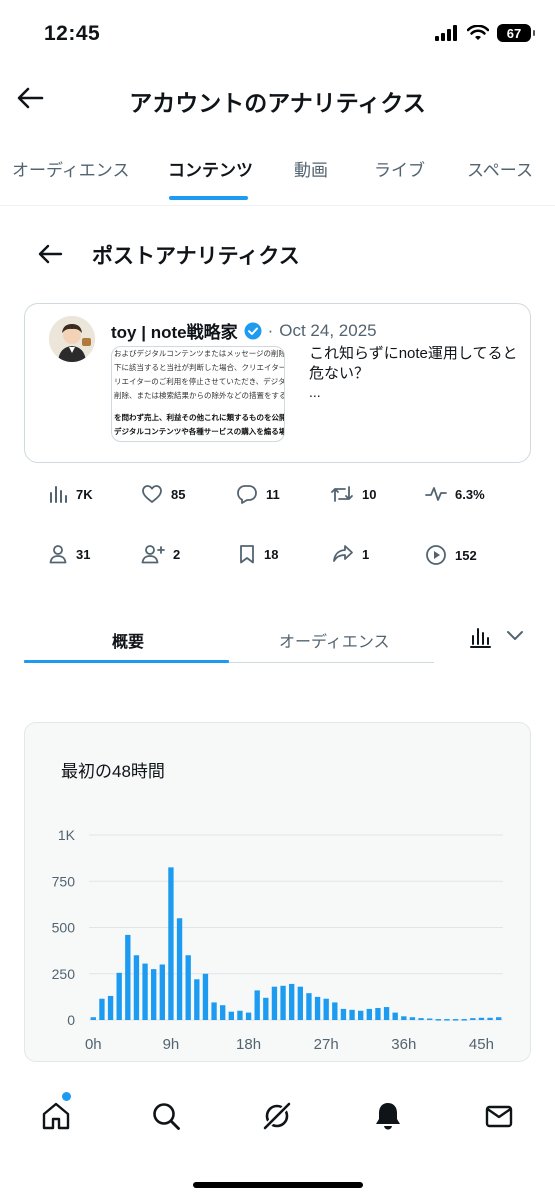  Describe the element at coordinates (163, 494) in the screenshot. I see `metric-likes: 85` at that location.